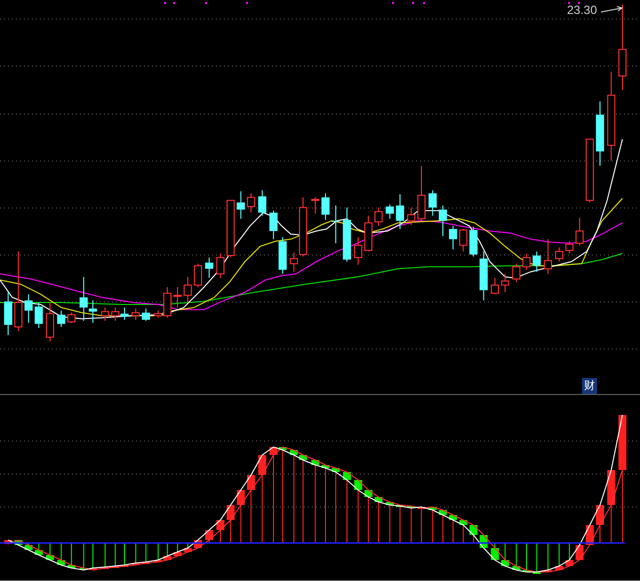  I want to click on finance-badge: 财, so click(589, 386).